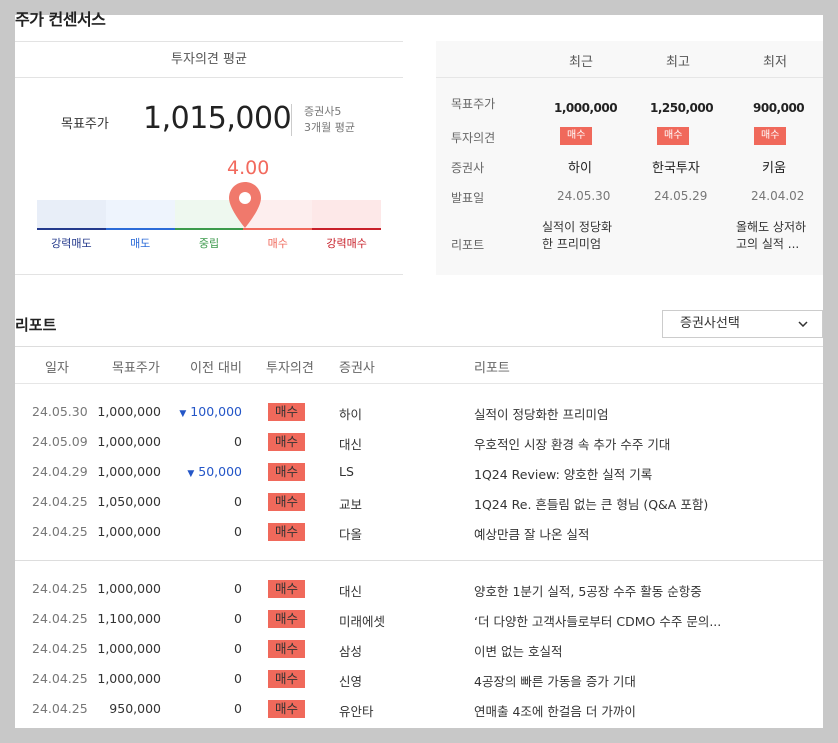 Image resolution: width=838 pixels, height=743 pixels. What do you see at coordinates (419, 365) in the screenshot?
I see `reports-table-header: 일자 목표주가 이전 대비 투자의견 증권사 리포트` at bounding box center [419, 365].